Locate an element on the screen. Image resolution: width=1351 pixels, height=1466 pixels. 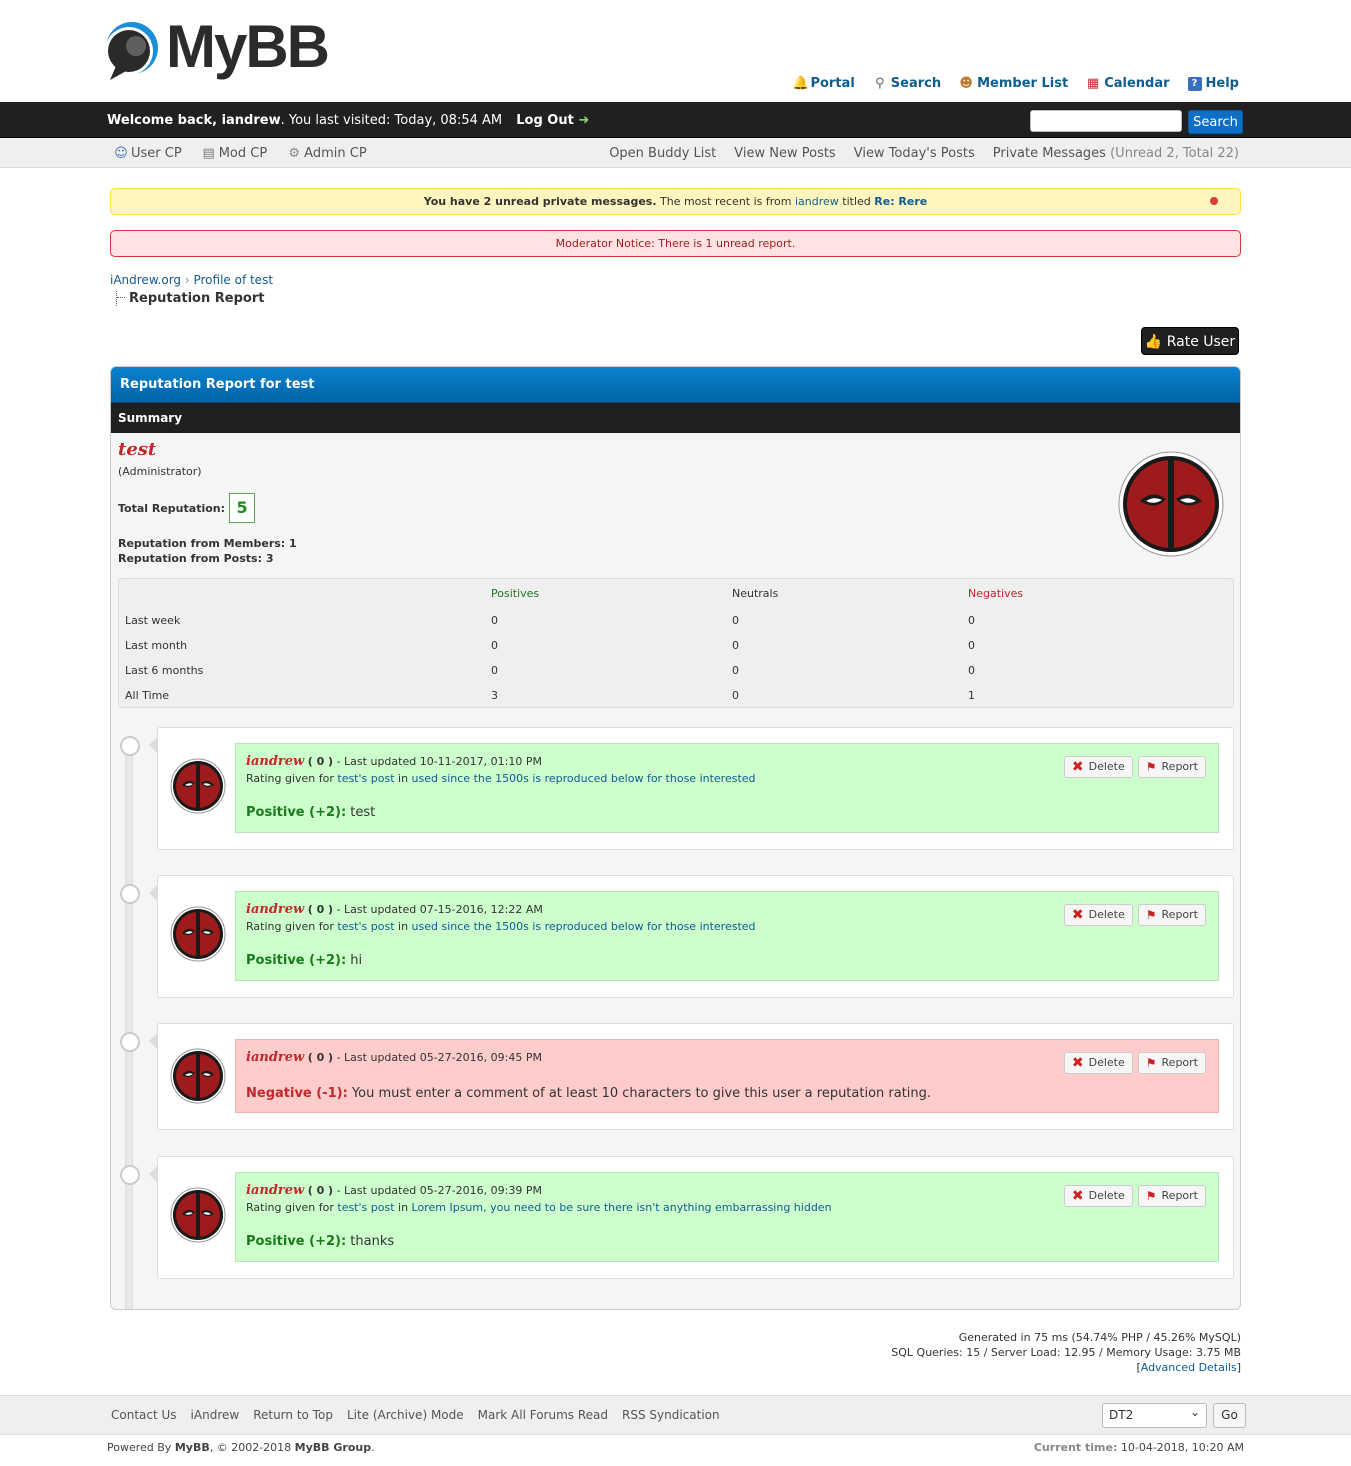
breadcrumb-profile: Profile of test is located at coordinates (233, 280).